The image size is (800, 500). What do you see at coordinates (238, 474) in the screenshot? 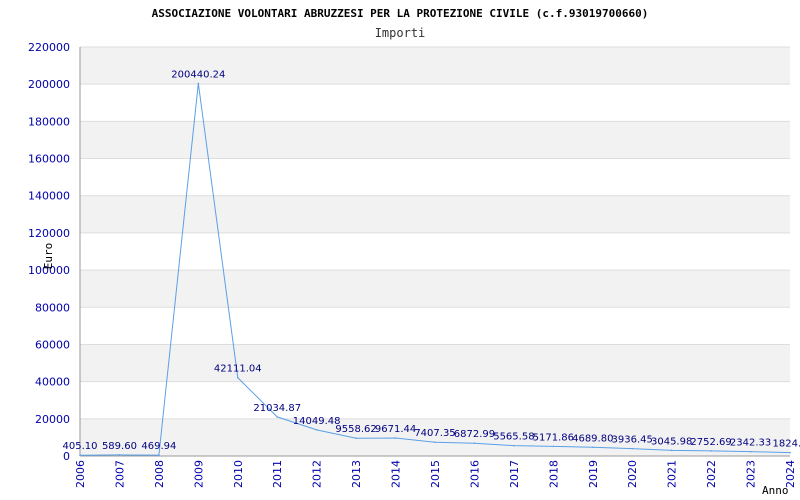
I see `x-tick-label: 2010` at bounding box center [238, 474].